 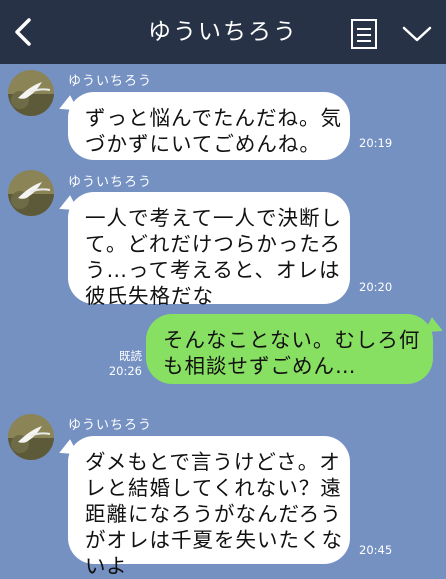 I want to click on timestamp: 20:19, so click(x=376, y=143).